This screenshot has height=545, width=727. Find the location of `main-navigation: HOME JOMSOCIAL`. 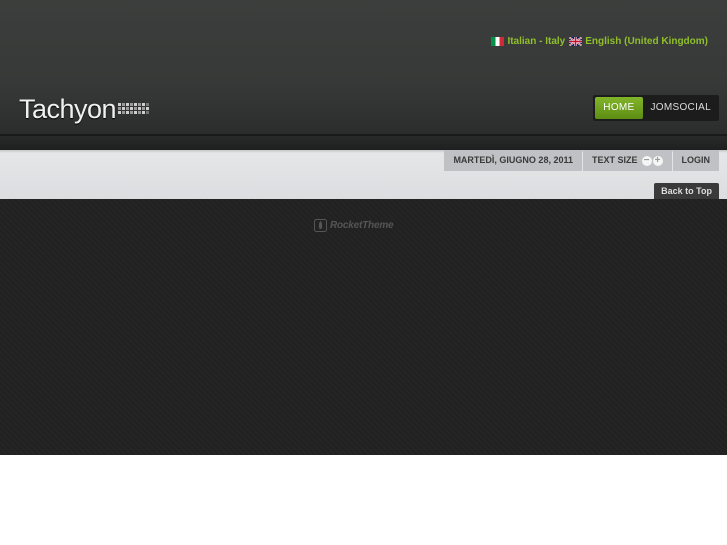

main-navigation: HOME JOMSOCIAL is located at coordinates (656, 108).